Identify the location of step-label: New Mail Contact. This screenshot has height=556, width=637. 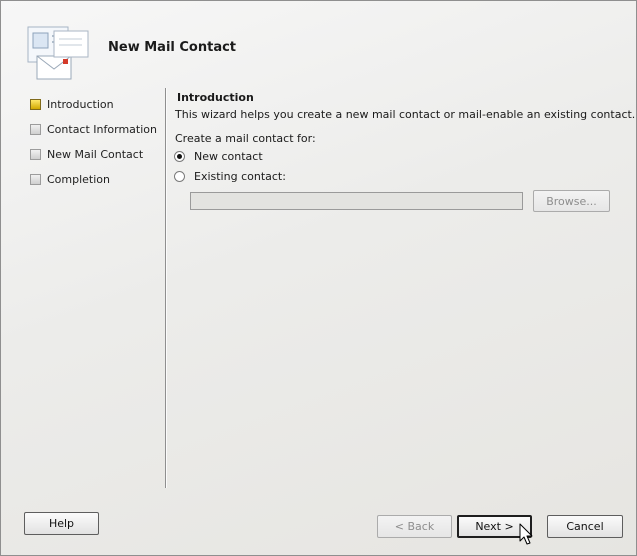
(95, 154).